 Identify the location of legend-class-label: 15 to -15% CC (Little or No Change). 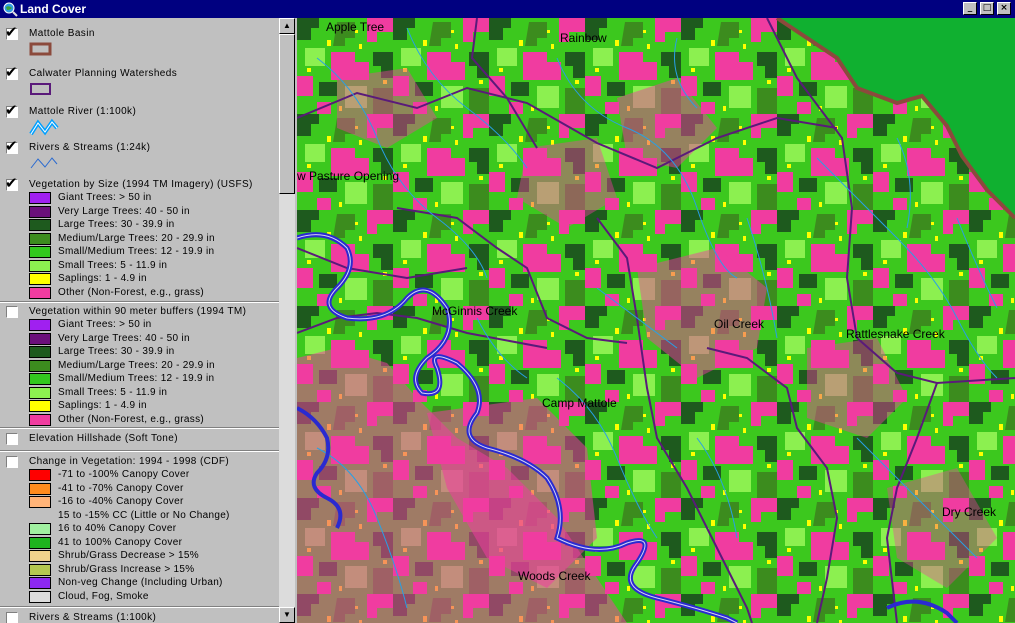
(144, 515).